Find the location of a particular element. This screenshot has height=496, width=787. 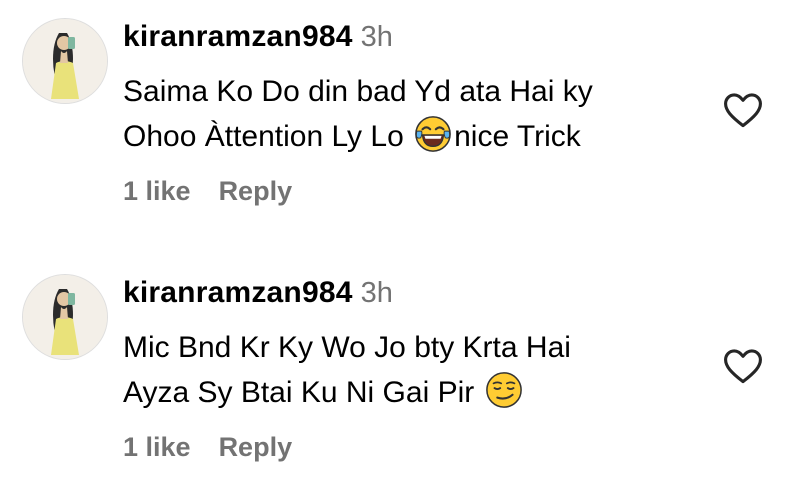

comment-text-segment: nice Trick is located at coordinates (517, 136).